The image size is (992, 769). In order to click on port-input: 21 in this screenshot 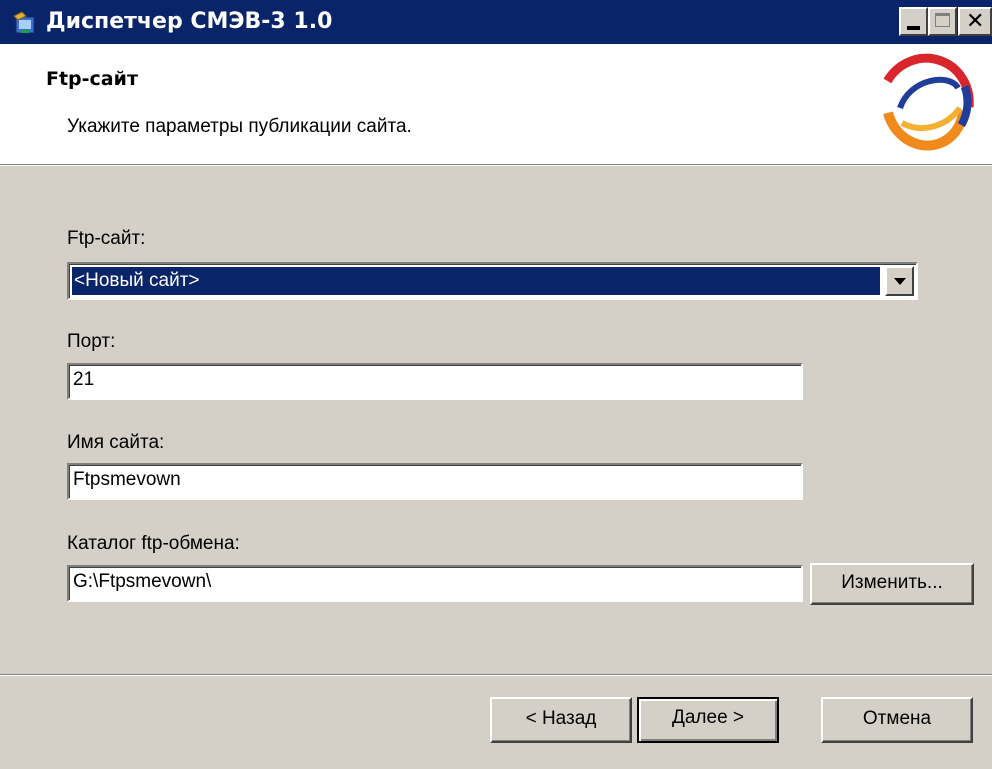, I will do `click(435, 381)`.